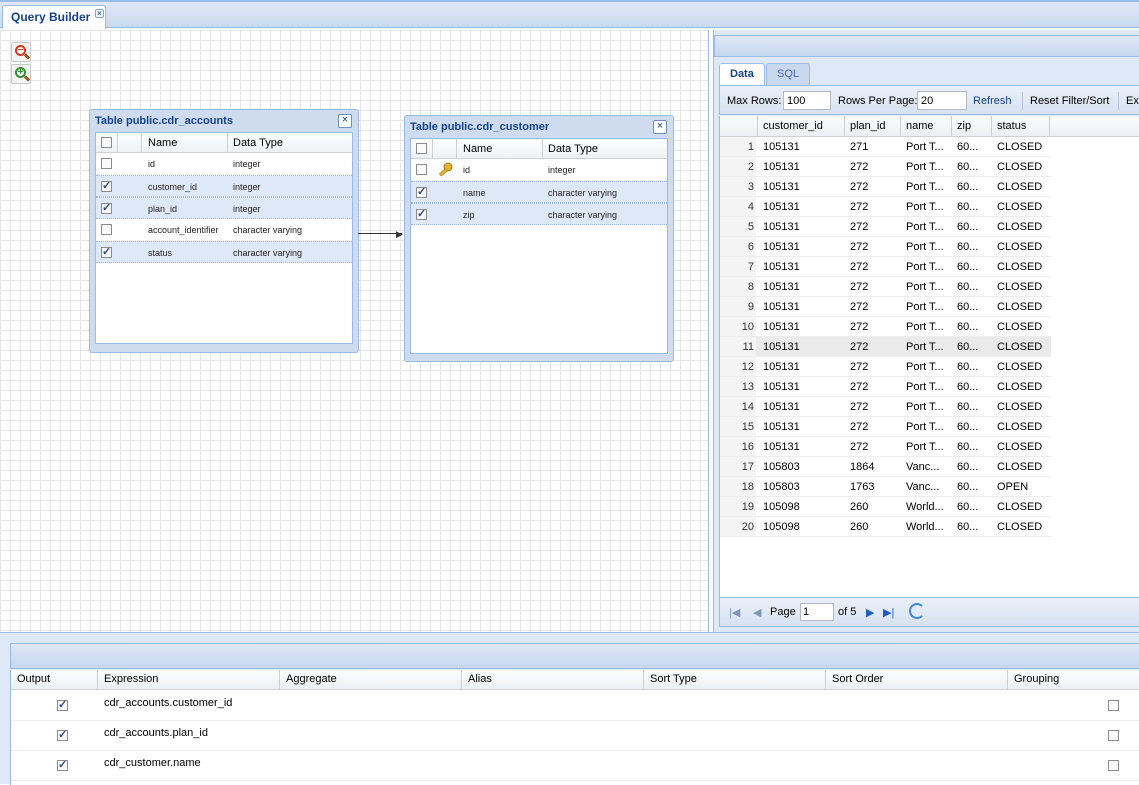 The image size is (1139, 785). I want to click on expression-text: cdr_accounts.plan_id, so click(156, 733).